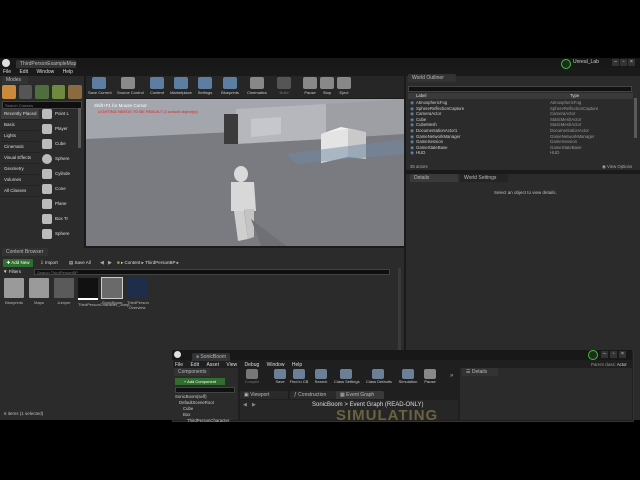 The image size is (640, 480). What do you see at coordinates (360, 395) in the screenshot?
I see `tab-event-graph: ▦ Event Graph` at bounding box center [360, 395].